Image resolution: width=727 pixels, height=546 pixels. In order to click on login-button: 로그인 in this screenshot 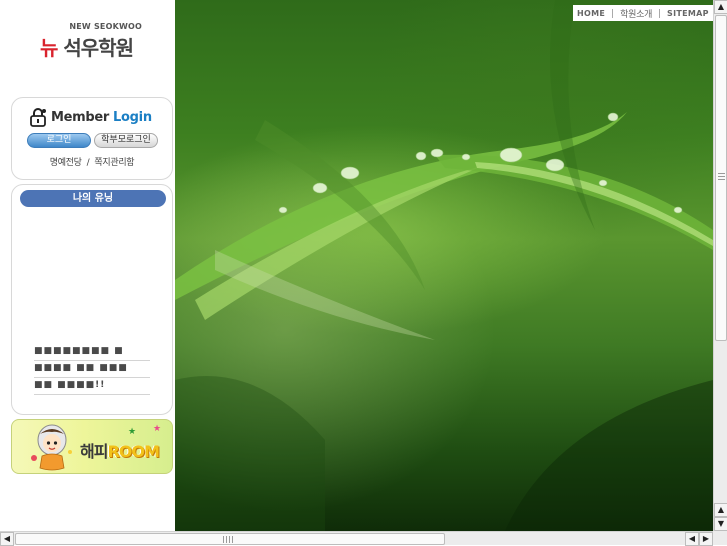, I will do `click(59, 140)`.